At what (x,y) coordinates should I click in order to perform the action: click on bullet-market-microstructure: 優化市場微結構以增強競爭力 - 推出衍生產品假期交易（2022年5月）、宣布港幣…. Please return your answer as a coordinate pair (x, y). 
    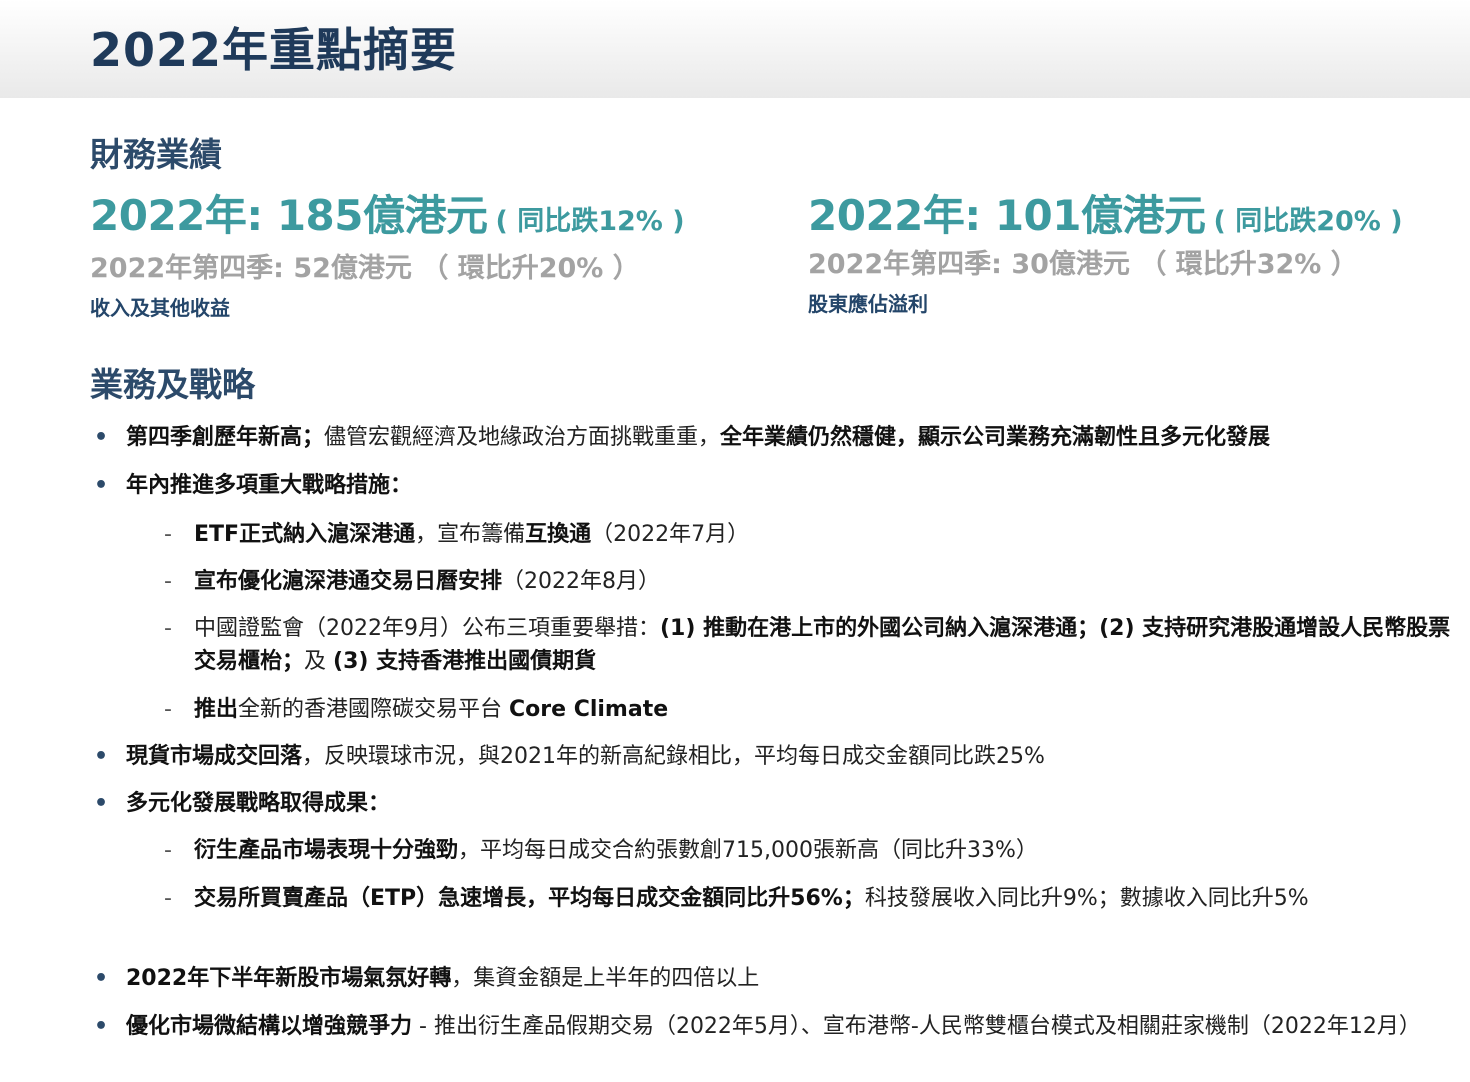
    Looking at the image, I should click on (773, 1026).